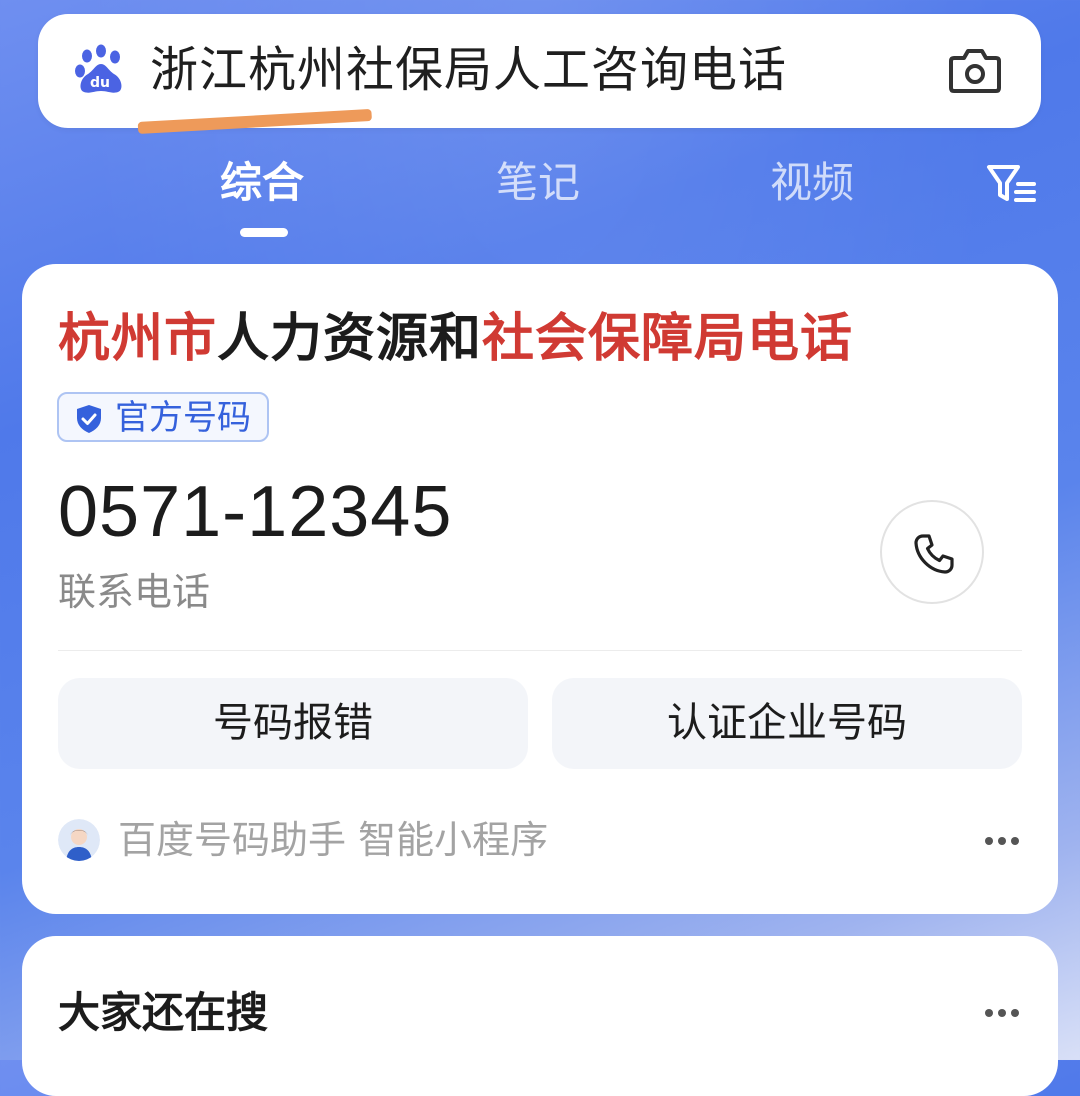 This screenshot has height=1096, width=1080. What do you see at coordinates (255, 512) in the screenshot?
I see `phone-number: 0571-12345` at bounding box center [255, 512].